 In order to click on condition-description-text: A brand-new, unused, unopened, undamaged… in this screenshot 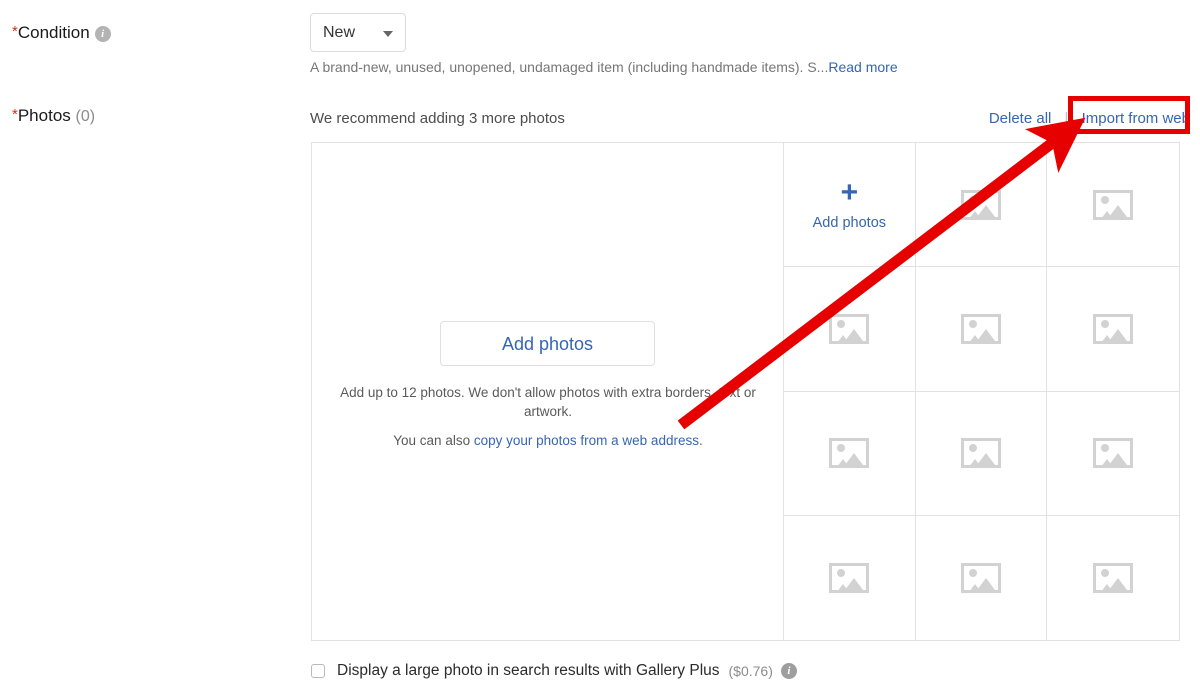, I will do `click(569, 67)`.